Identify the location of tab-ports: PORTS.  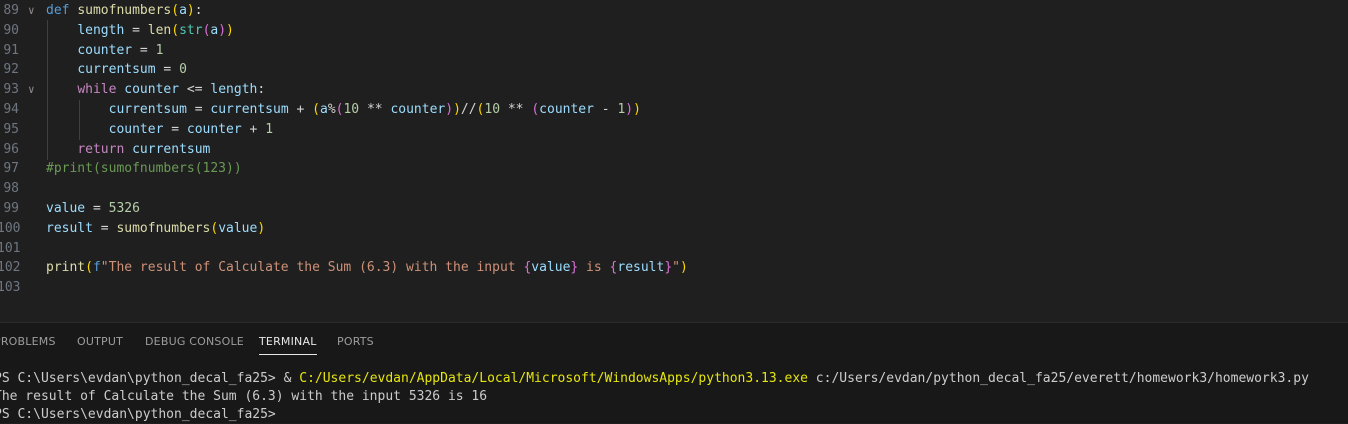
(355, 341).